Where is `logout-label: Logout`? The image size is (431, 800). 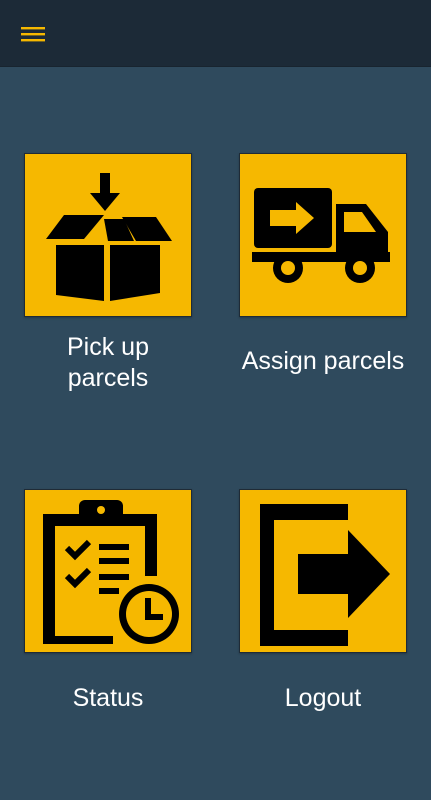 logout-label: Logout is located at coordinates (323, 698).